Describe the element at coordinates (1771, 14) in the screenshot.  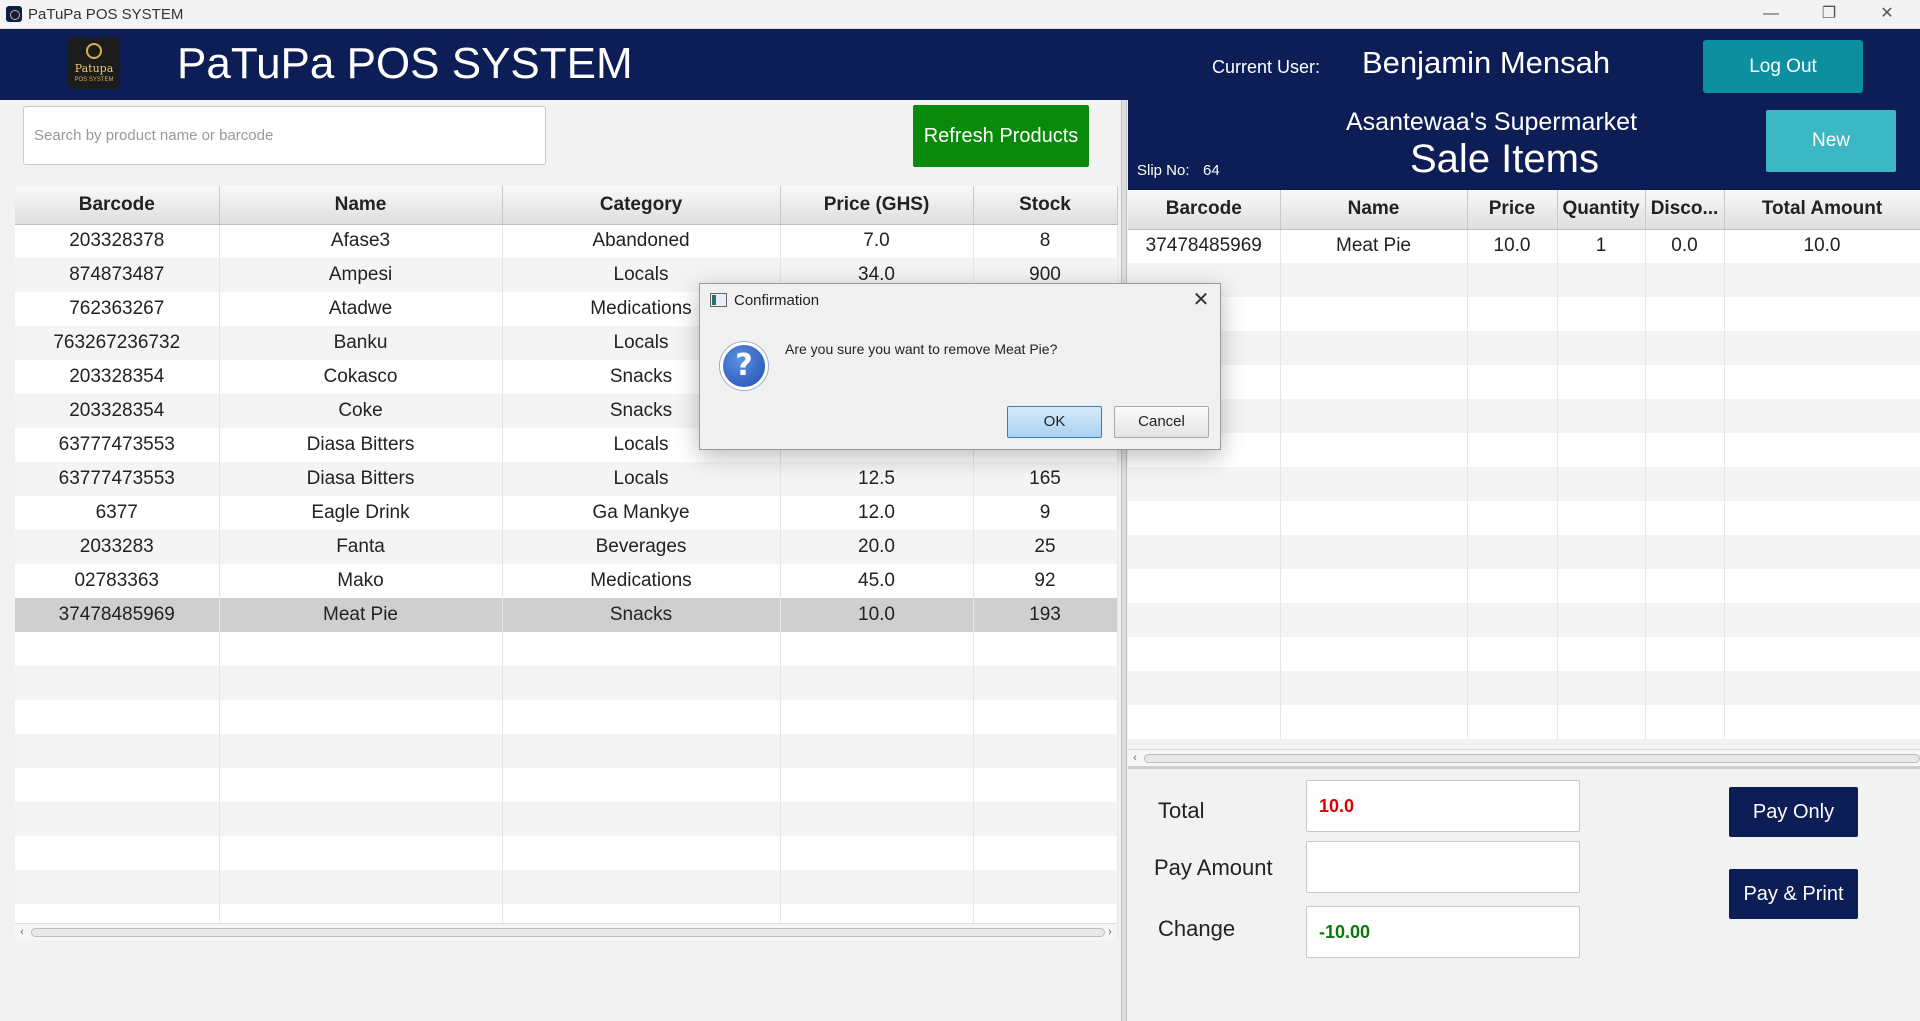
I see `minimize-button: —` at that location.